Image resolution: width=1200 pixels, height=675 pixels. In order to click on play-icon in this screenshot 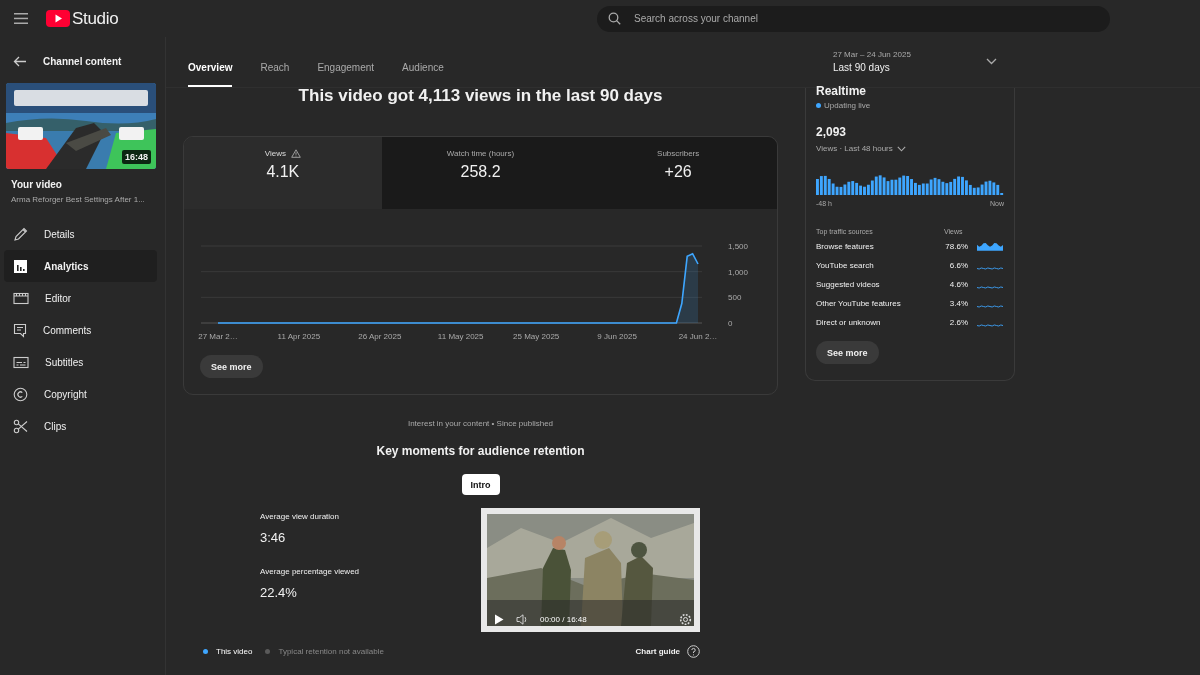, I will do `click(499, 619)`.